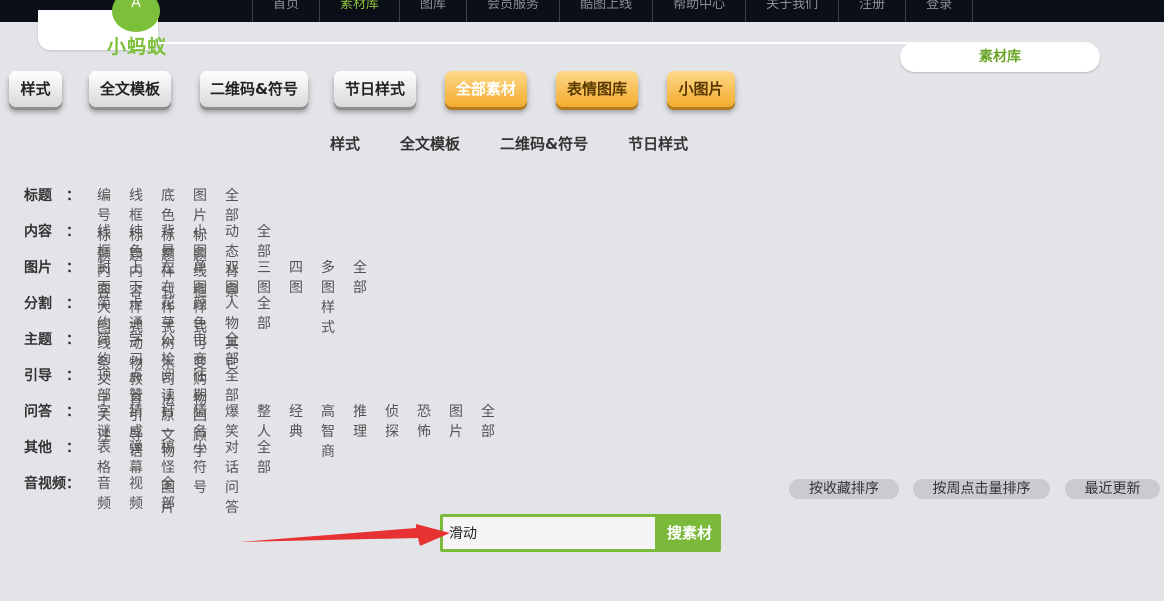 This screenshot has width=1164, height=601. I want to click on sort-by-weekly-clicks-button: 按周点击量排序, so click(981, 489).